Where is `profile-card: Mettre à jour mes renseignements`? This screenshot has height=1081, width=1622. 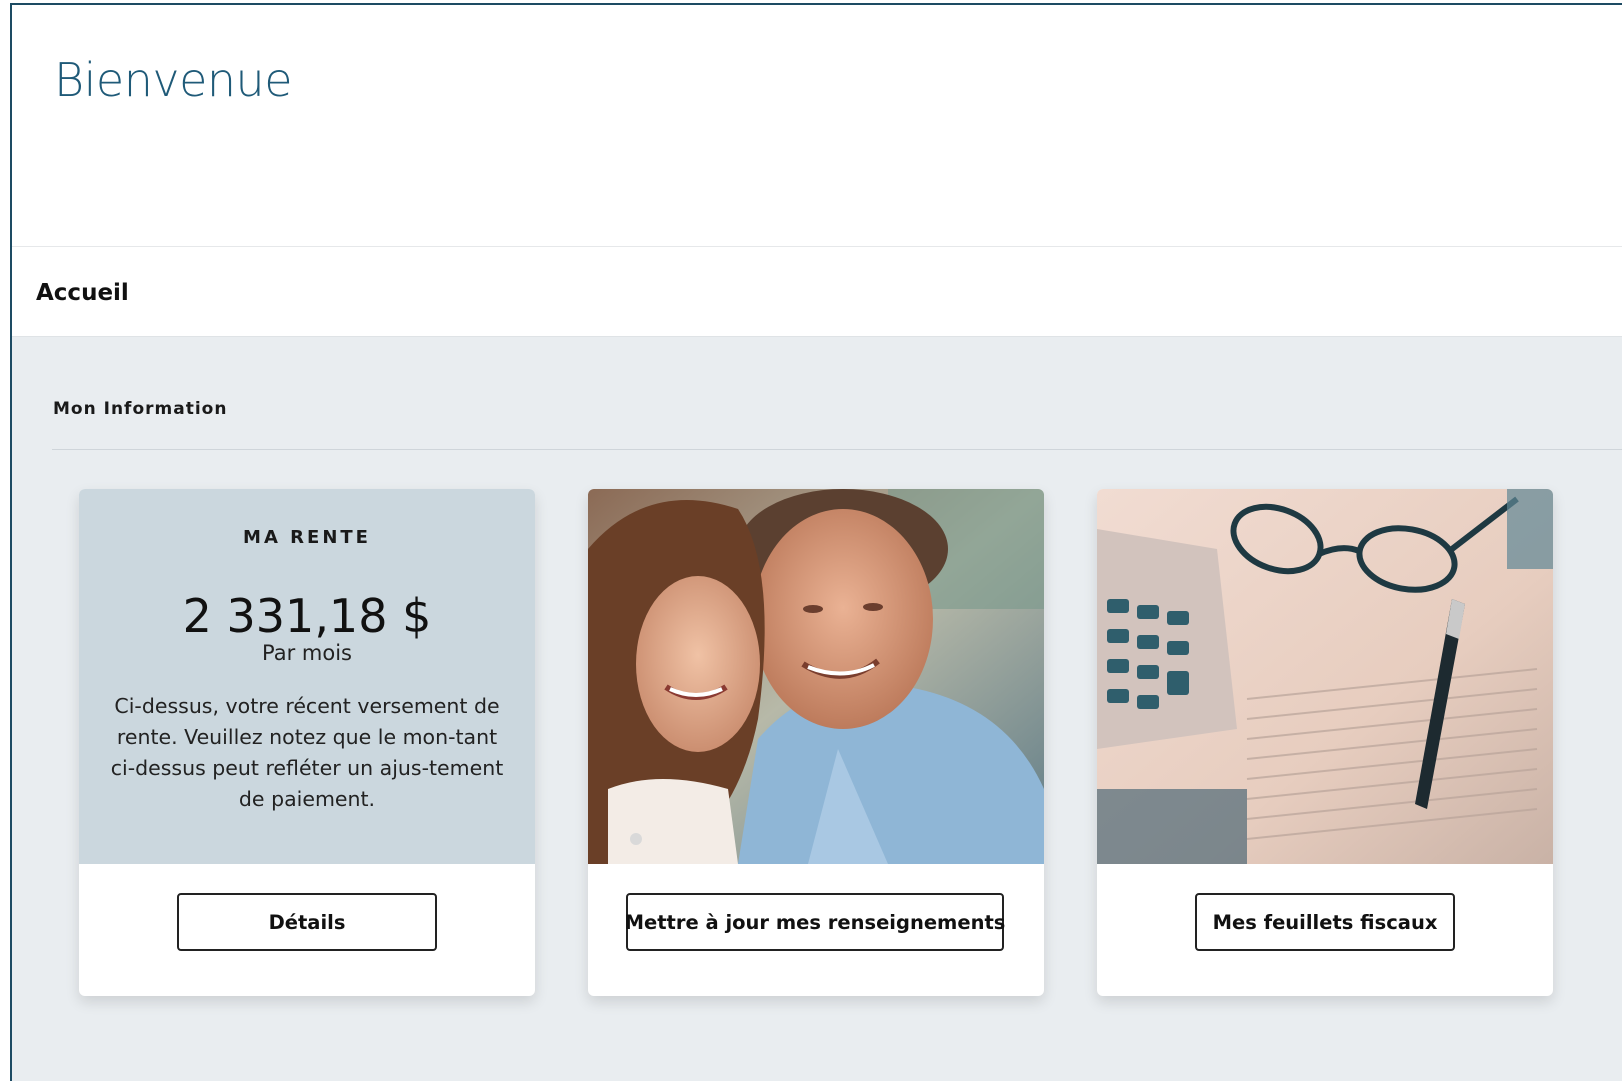
profile-card: Mettre à jour mes renseignements is located at coordinates (816, 742).